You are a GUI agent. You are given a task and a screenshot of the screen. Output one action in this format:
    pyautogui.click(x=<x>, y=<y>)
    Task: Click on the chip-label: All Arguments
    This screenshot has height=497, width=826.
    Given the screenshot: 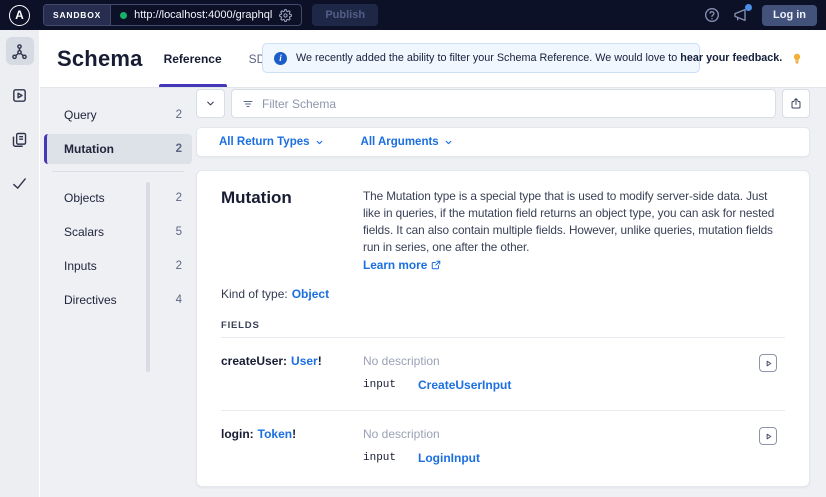 What is the action you would take?
    pyautogui.click(x=399, y=142)
    